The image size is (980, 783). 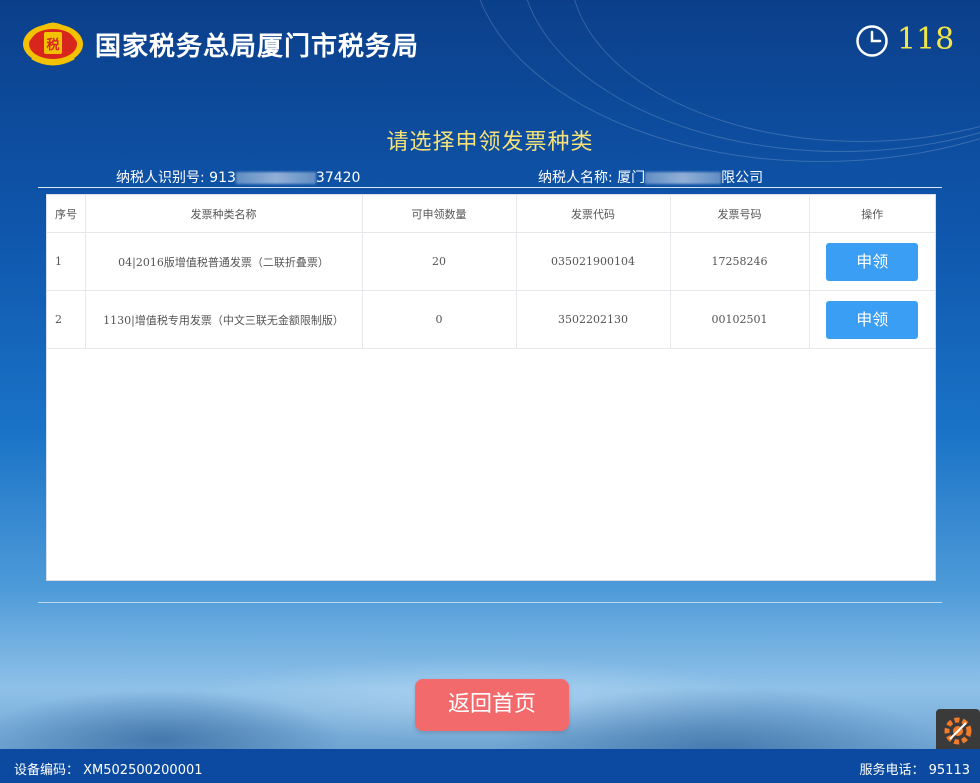 I want to click on row-invoice-code: 035021900104, so click(x=593, y=261).